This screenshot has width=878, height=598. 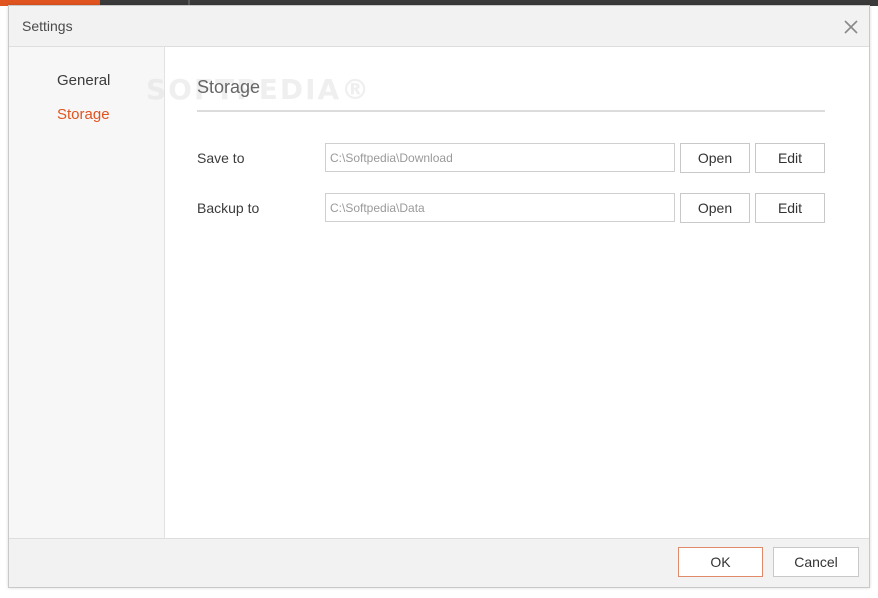 What do you see at coordinates (790, 208) in the screenshot?
I see `backup-to-edit-button: Edit` at bounding box center [790, 208].